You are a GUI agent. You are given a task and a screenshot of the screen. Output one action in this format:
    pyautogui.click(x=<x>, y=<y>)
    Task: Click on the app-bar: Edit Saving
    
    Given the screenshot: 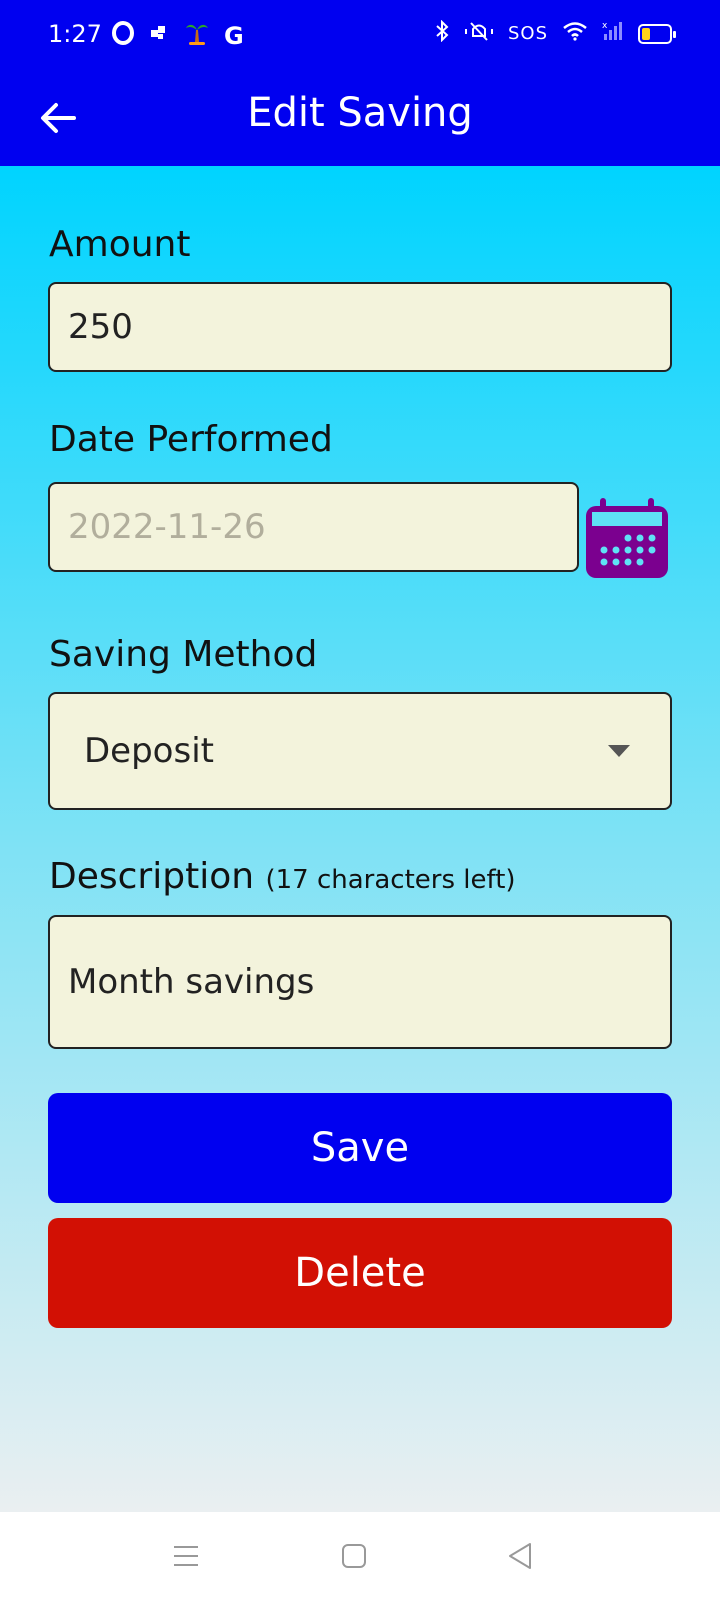 What is the action you would take?
    pyautogui.click(x=360, y=119)
    